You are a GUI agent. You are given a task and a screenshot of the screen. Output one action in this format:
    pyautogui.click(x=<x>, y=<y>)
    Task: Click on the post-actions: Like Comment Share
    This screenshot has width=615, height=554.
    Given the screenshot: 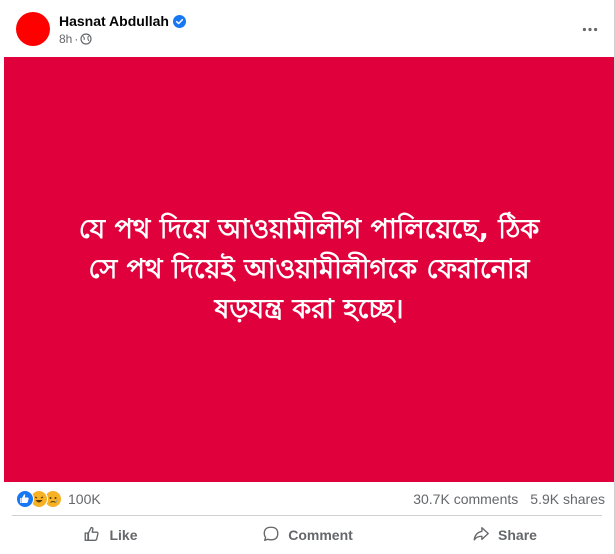 What is the action you would take?
    pyautogui.click(x=307, y=535)
    